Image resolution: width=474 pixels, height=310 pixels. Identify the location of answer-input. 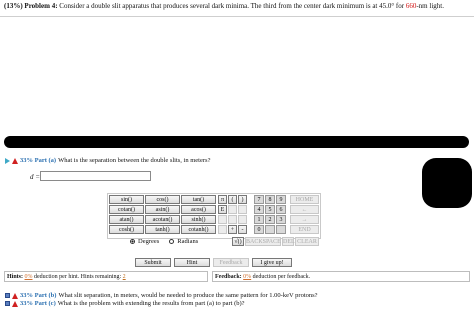
(95, 176).